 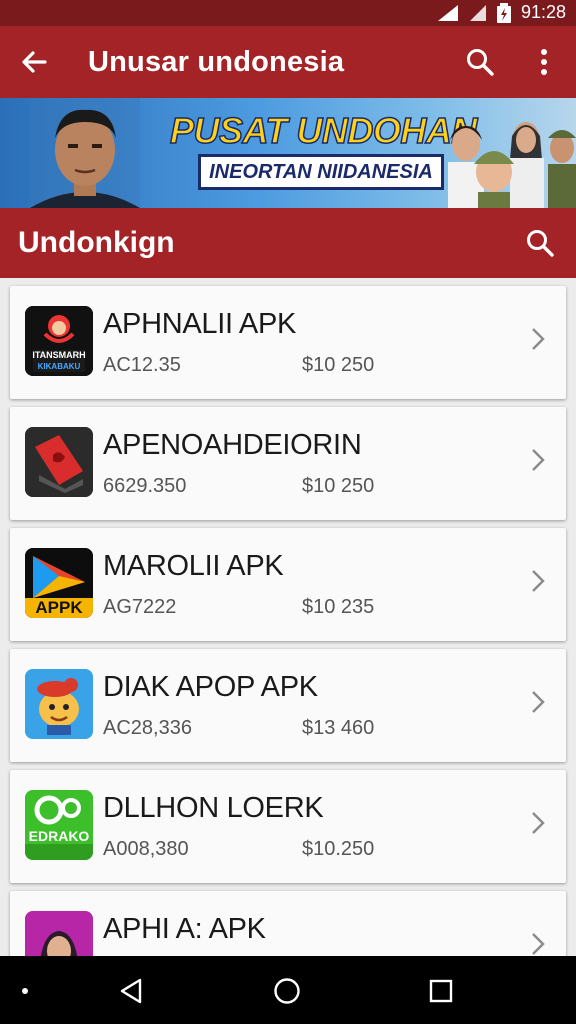 I want to click on list-item: APENOAHDEIORIN 6629.350 $10 250, so click(x=288, y=463).